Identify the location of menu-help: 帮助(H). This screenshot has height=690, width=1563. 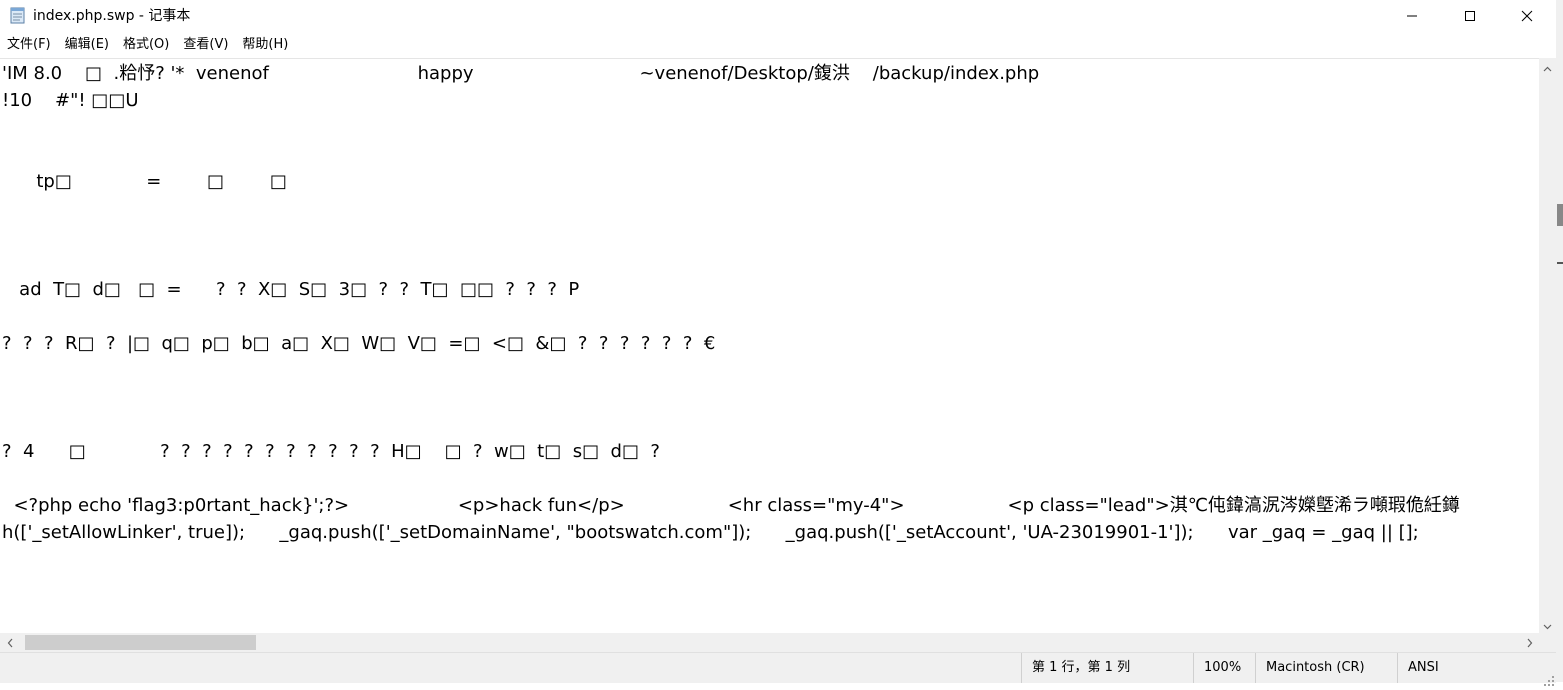
(265, 45).